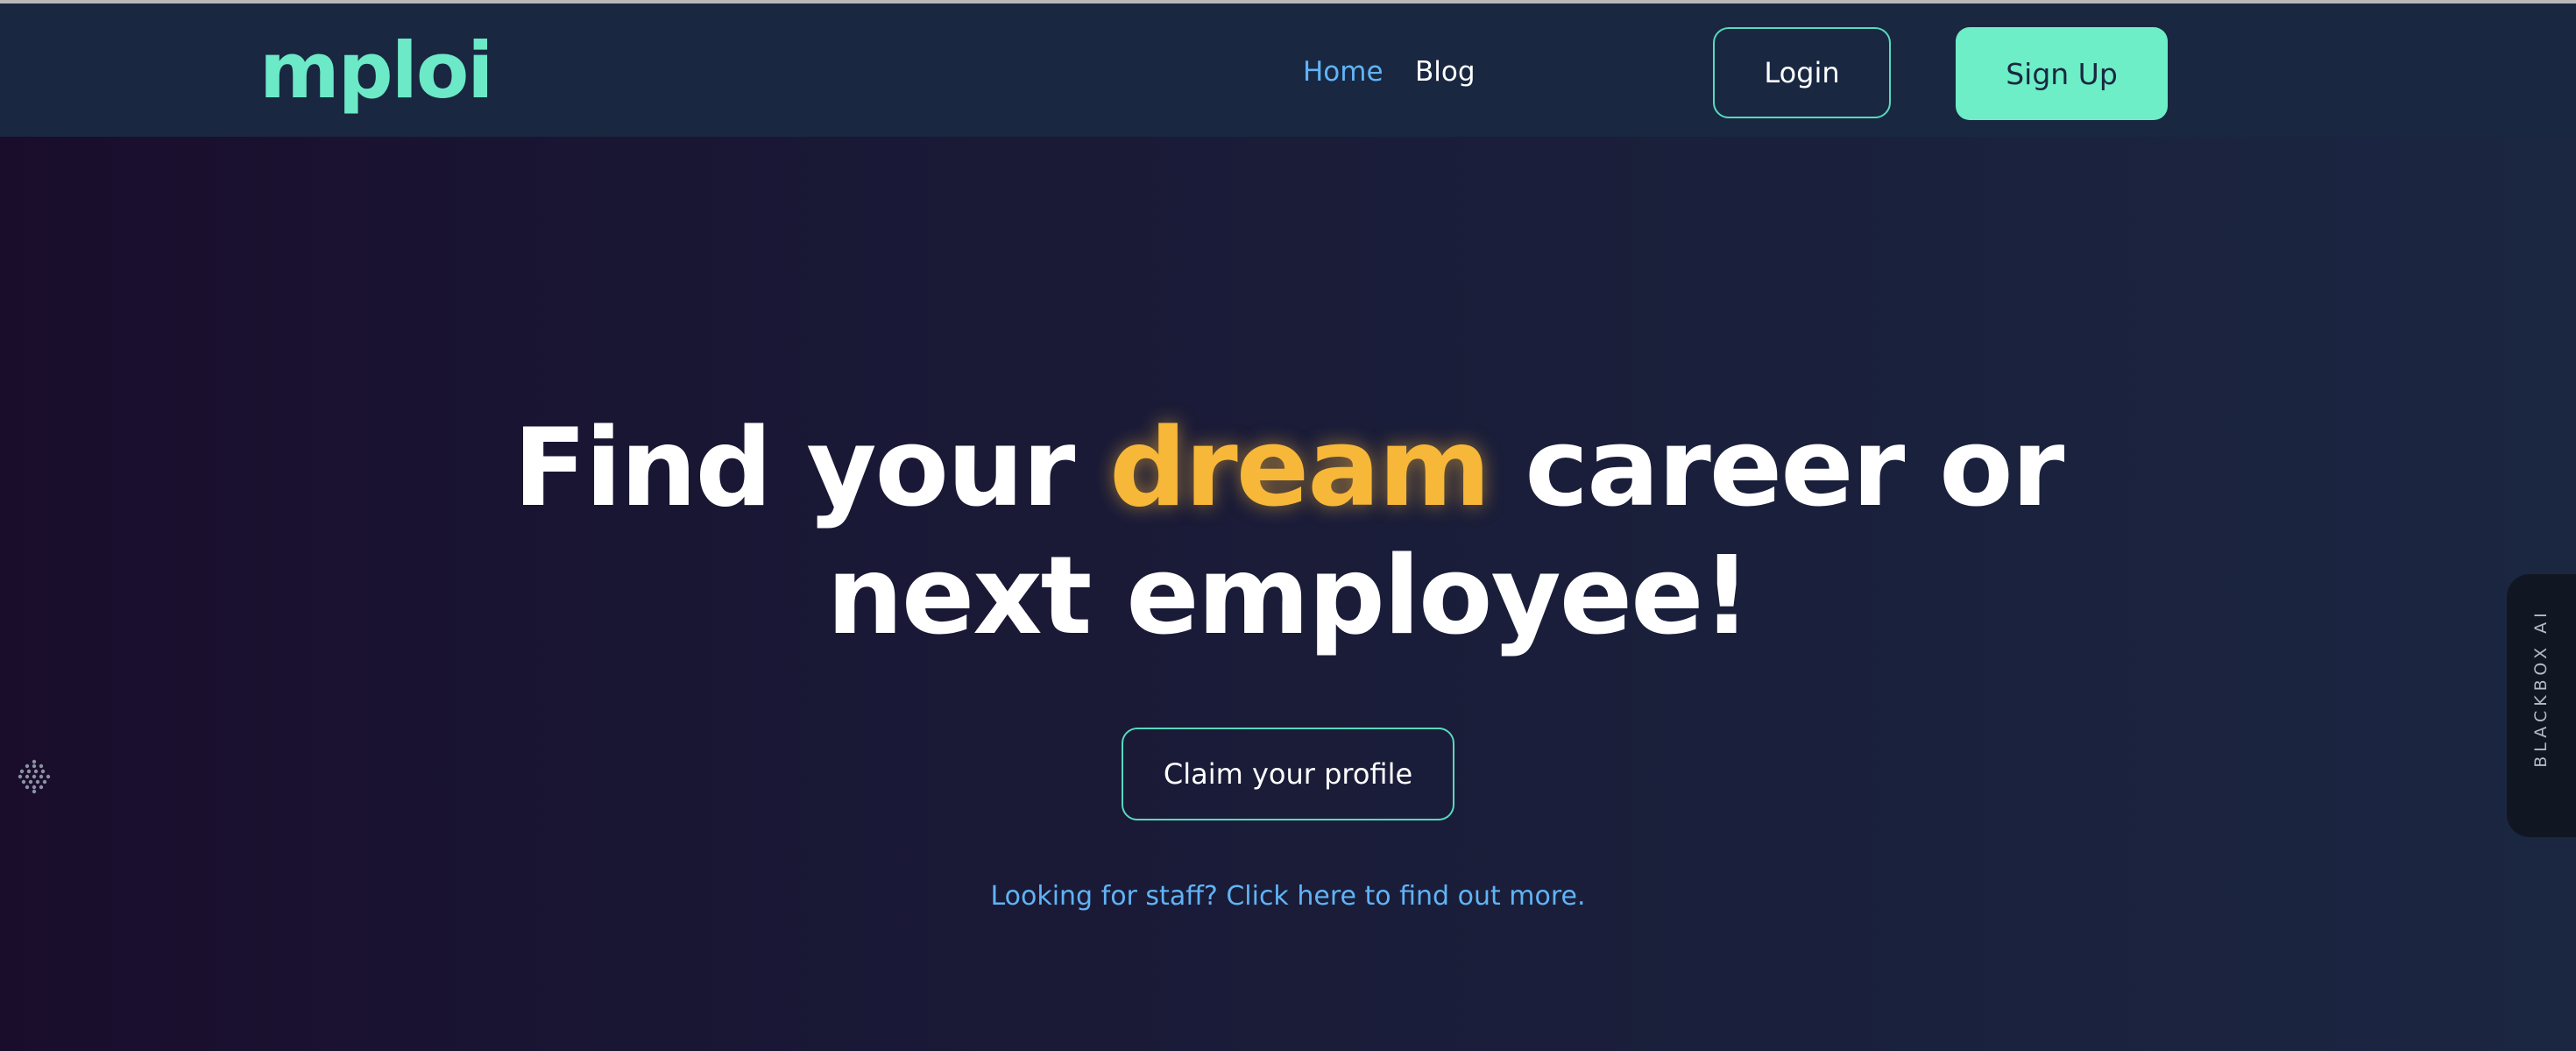 The height and width of the screenshot is (1051, 2576). Describe the element at coordinates (1445, 71) in the screenshot. I see `nav-blog-link: Blog` at that location.